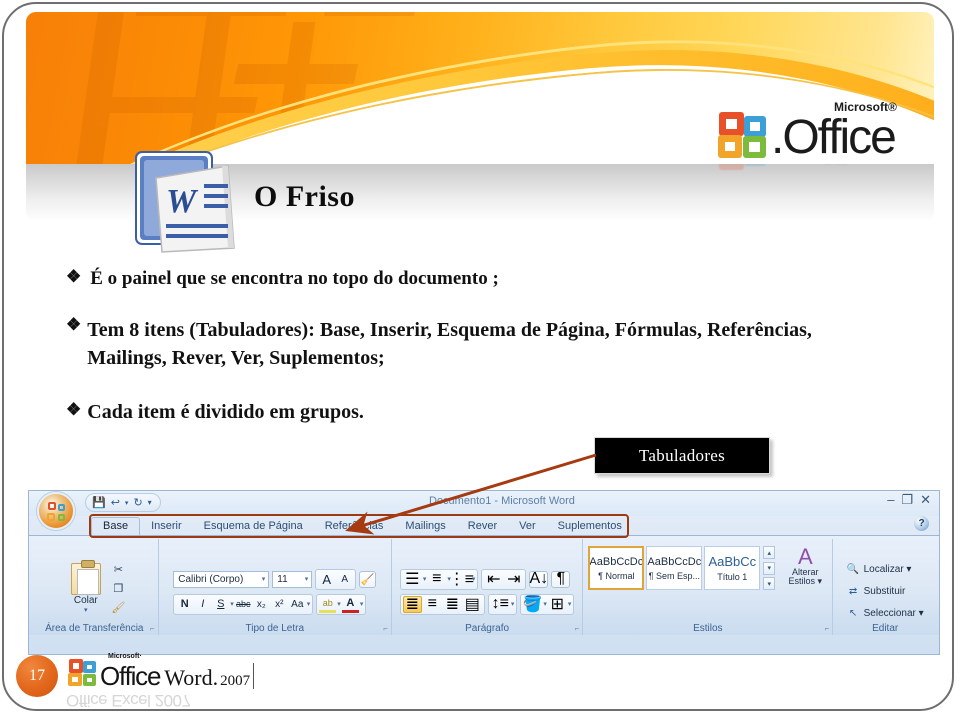  I want to click on office-logo-microsoft-text: Microsoft®, so click(865, 106).